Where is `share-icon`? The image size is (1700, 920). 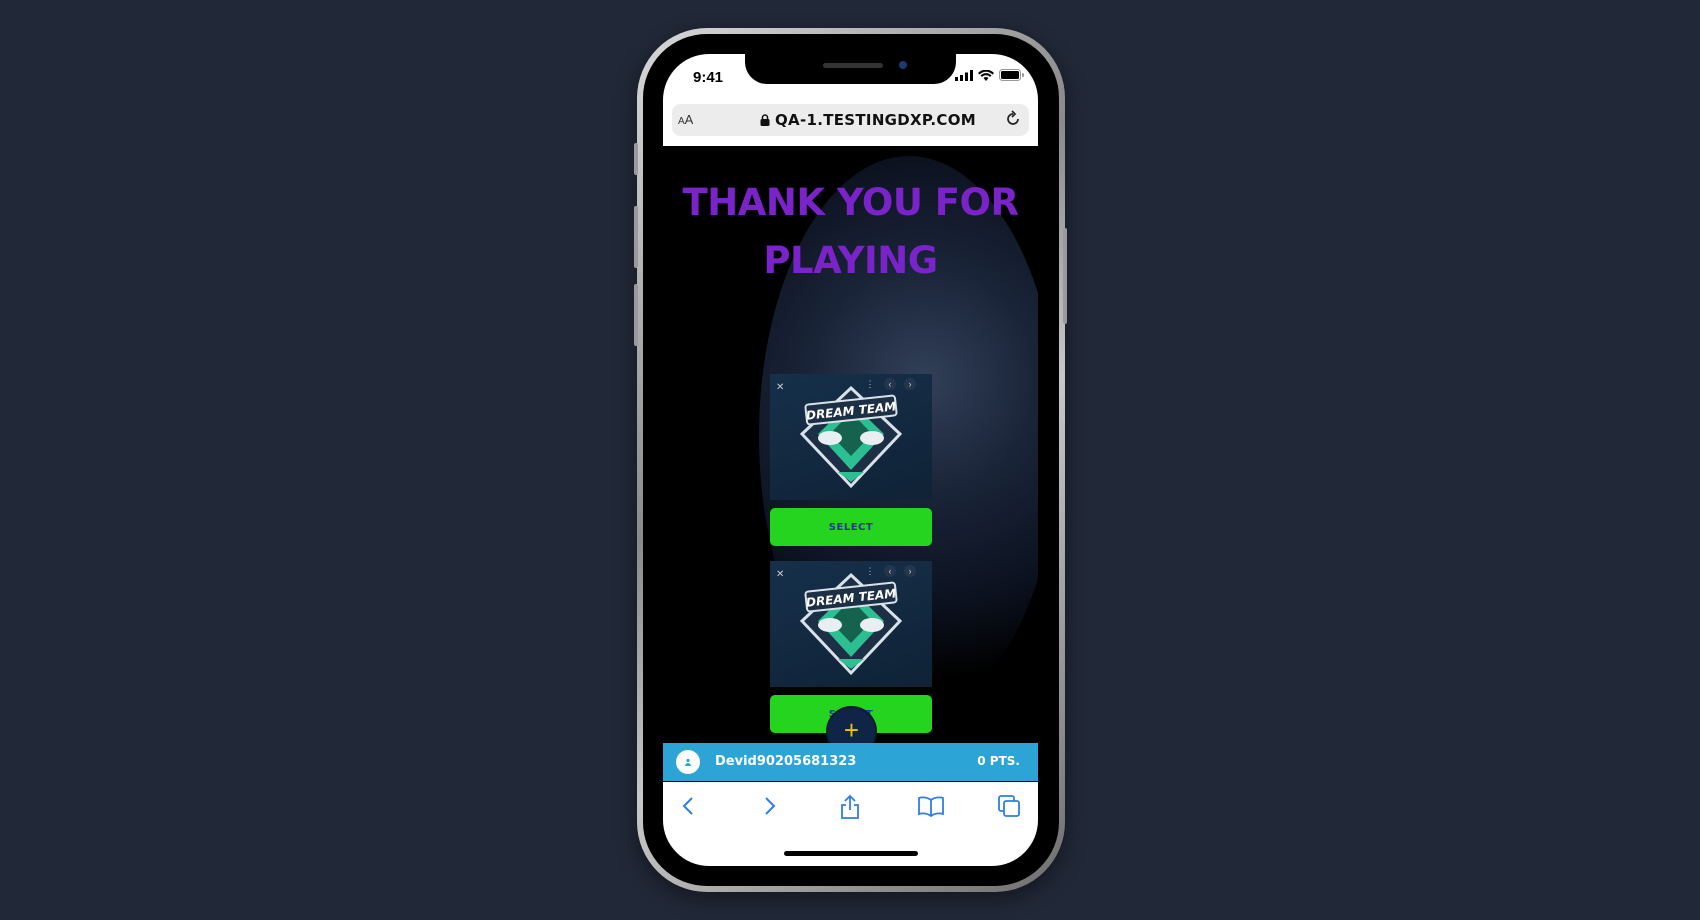 share-icon is located at coordinates (850, 807).